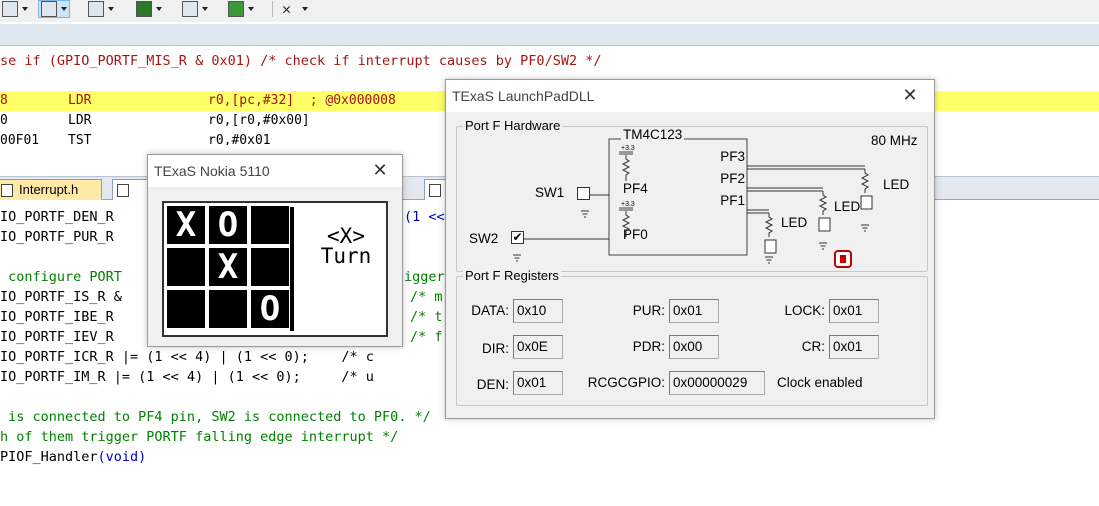 The width and height of the screenshot is (1099, 506). I want to click on code-fragment: igger, so click(424, 277).